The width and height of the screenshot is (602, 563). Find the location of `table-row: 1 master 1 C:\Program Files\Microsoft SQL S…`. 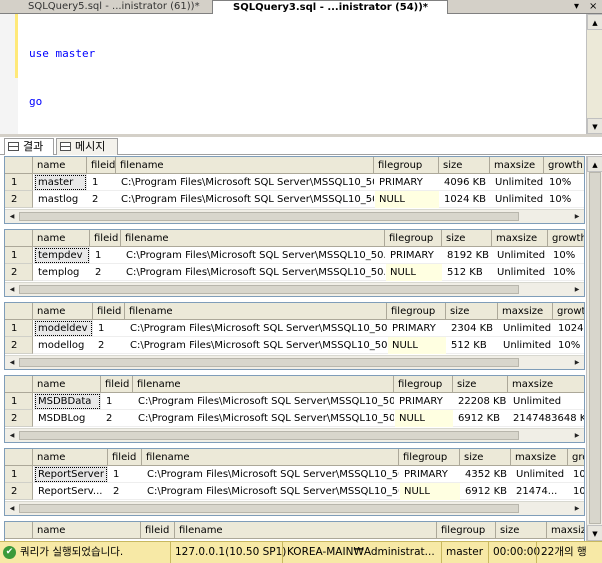

table-row: 1 master 1 C:\Program Files\Microsoft SQL S… is located at coordinates (294, 182).